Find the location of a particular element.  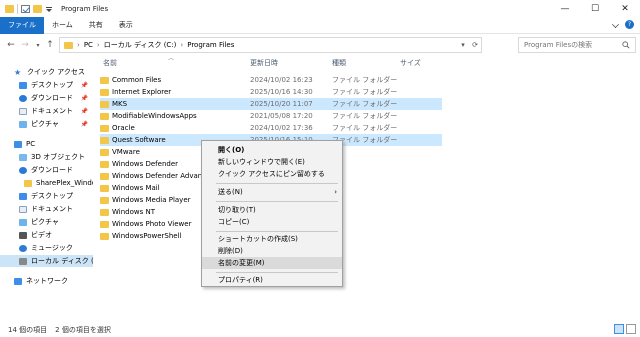

file-row-windows-defender: Windows Defender is located at coordinates (155, 164).